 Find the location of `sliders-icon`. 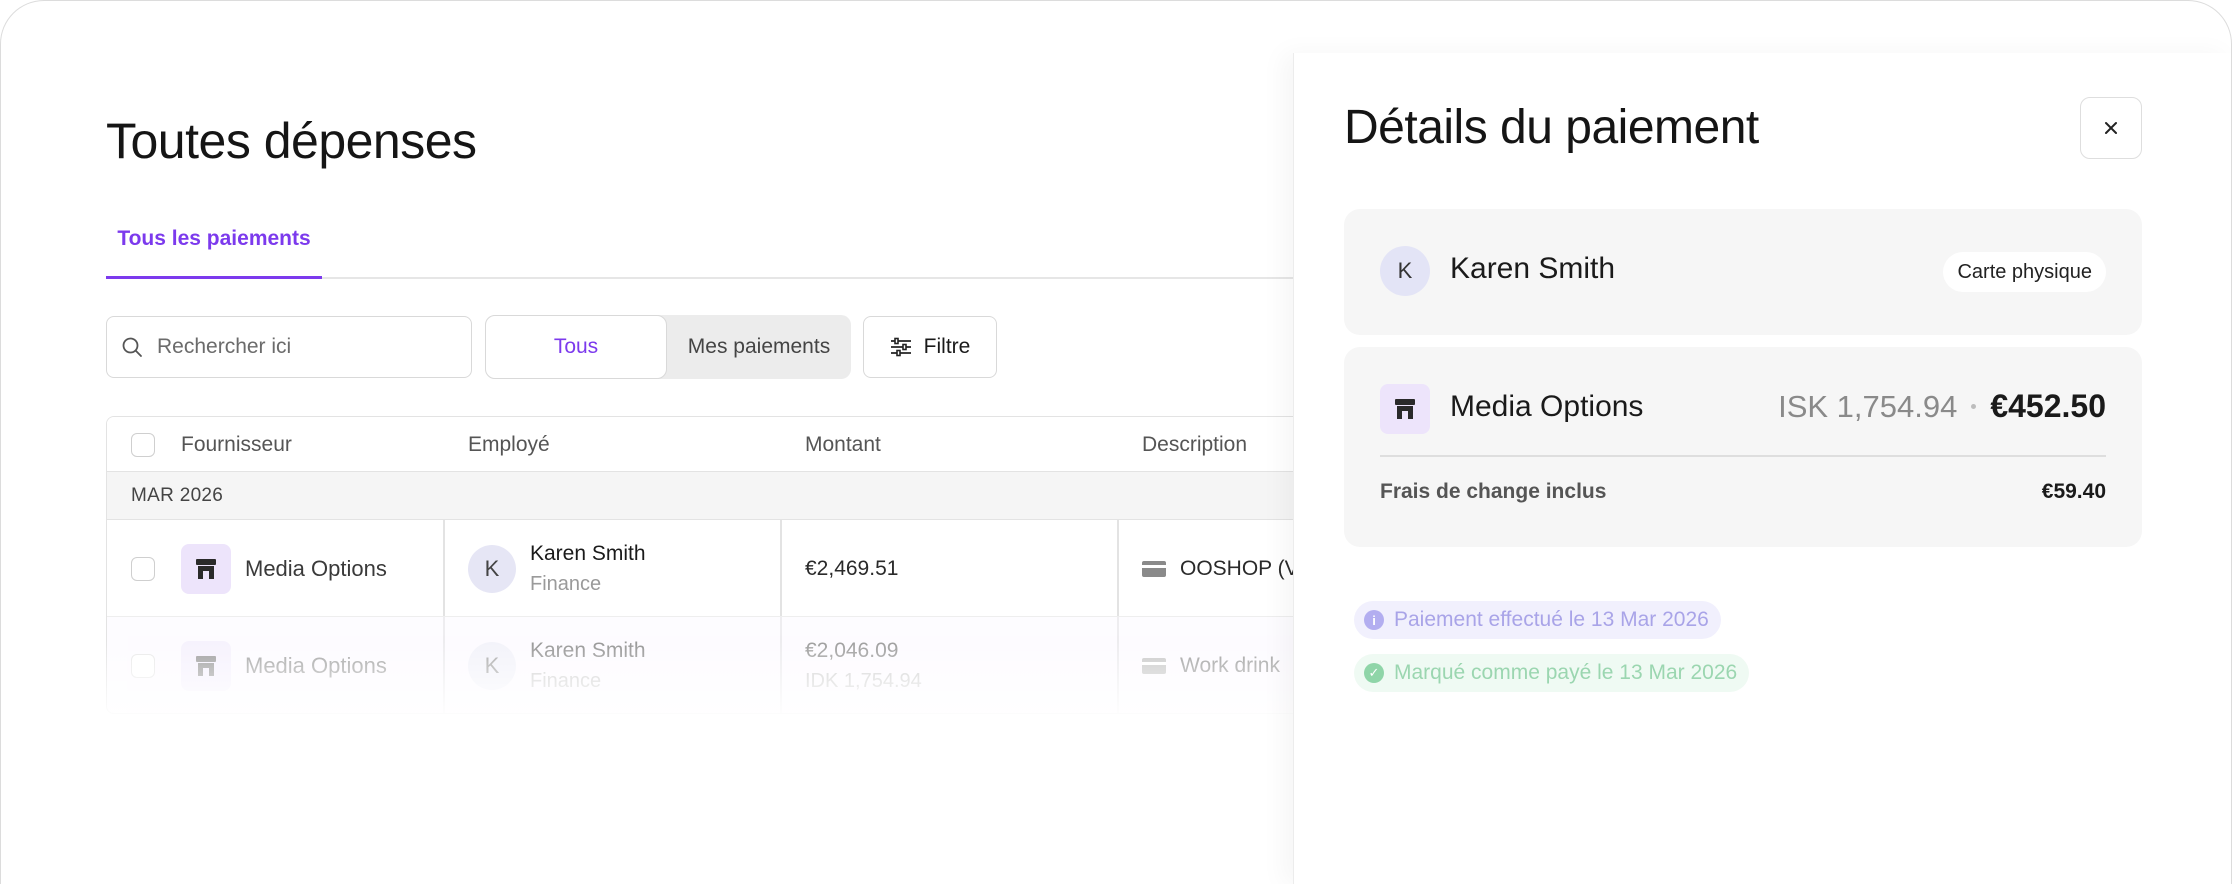

sliders-icon is located at coordinates (900, 347).